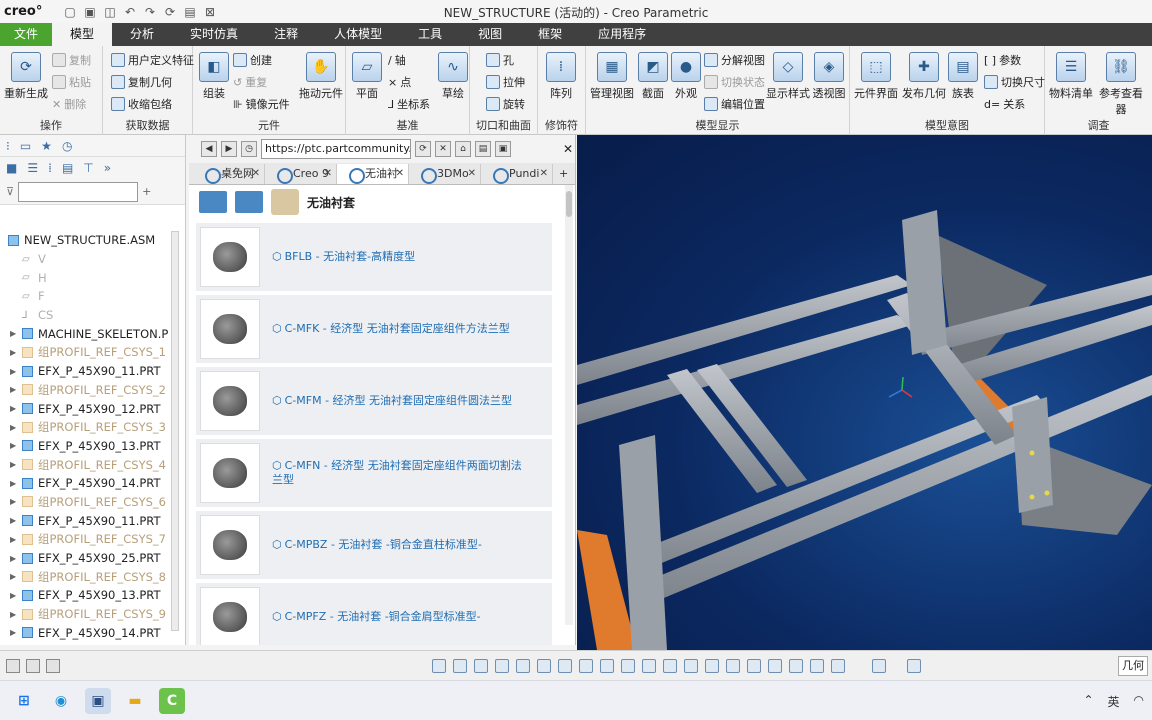  What do you see at coordinates (141, 104) in the screenshot?
I see `shrinkwrap-button: 收缩包络` at bounding box center [141, 104].